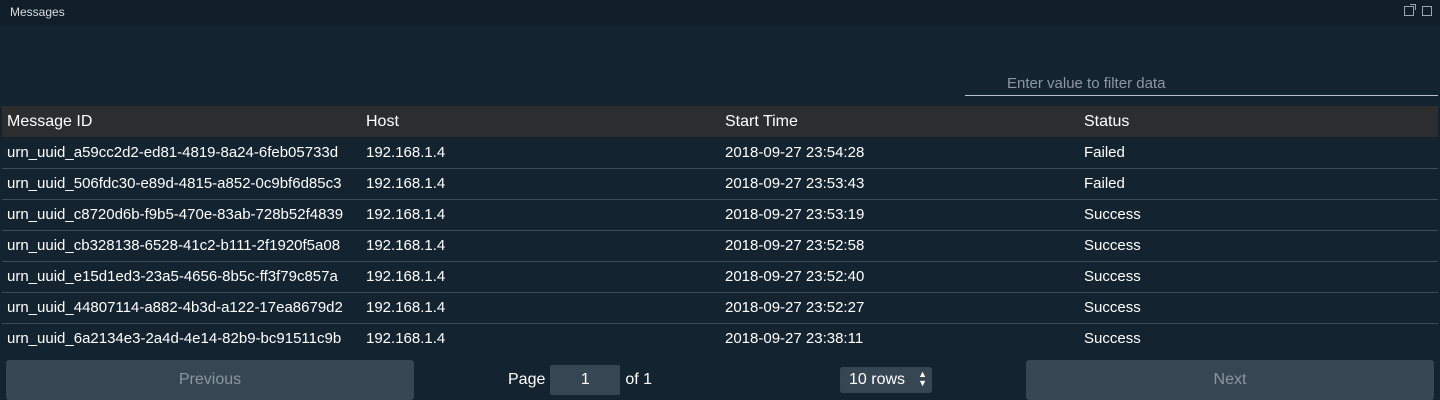 The height and width of the screenshot is (400, 1440). What do you see at coordinates (794, 339) in the screenshot?
I see `start-time-cell: 2018-09-27 23:38:11` at bounding box center [794, 339].